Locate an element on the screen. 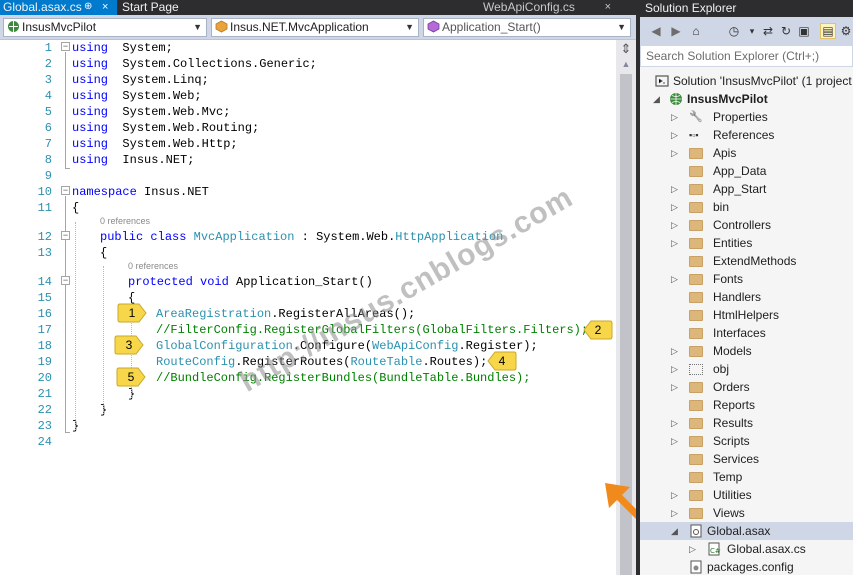 This screenshot has width=853, height=575. forward-icon: ▶ is located at coordinates (676, 31).